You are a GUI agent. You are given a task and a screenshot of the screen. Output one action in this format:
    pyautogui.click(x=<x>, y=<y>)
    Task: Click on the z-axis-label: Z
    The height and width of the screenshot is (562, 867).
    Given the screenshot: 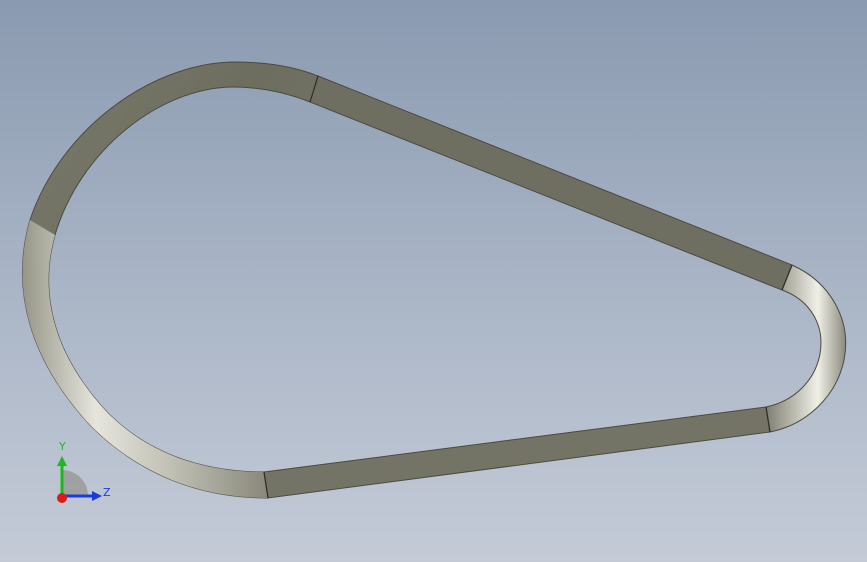 What is the action you would take?
    pyautogui.click(x=107, y=492)
    